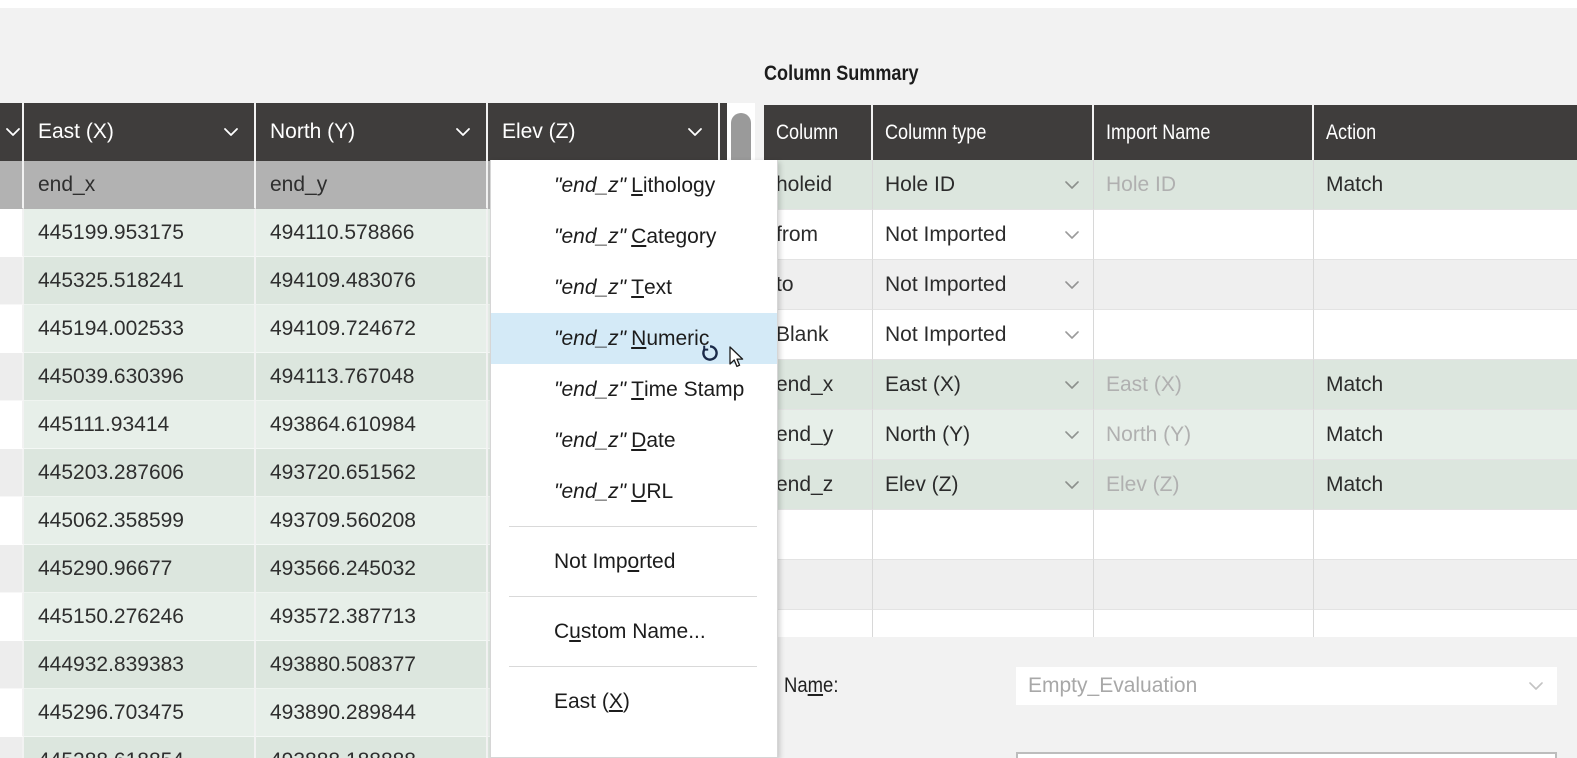 The height and width of the screenshot is (758, 1577). Describe the element at coordinates (372, 132) in the screenshot. I see `grid-header-north-y: North (Y)` at that location.